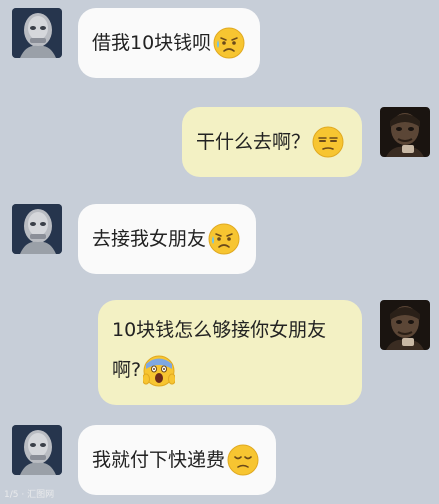  Describe the element at coordinates (328, 142) in the screenshot. I see `unamused-face-emoji-icon` at that location.